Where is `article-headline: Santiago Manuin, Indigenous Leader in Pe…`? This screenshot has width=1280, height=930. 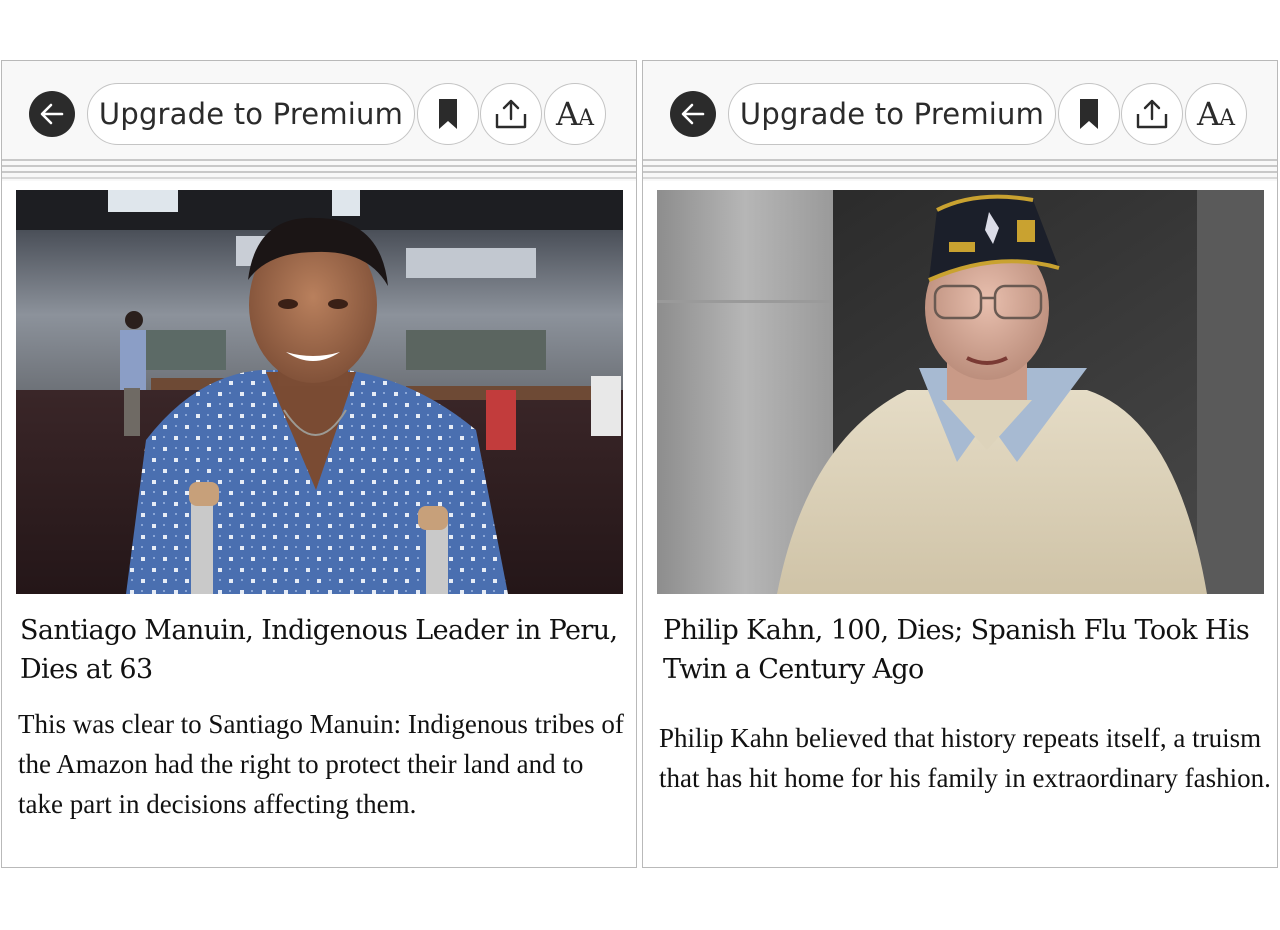
article-headline: Santiago Manuin, Indigenous Leader in Pe… is located at coordinates (325, 650).